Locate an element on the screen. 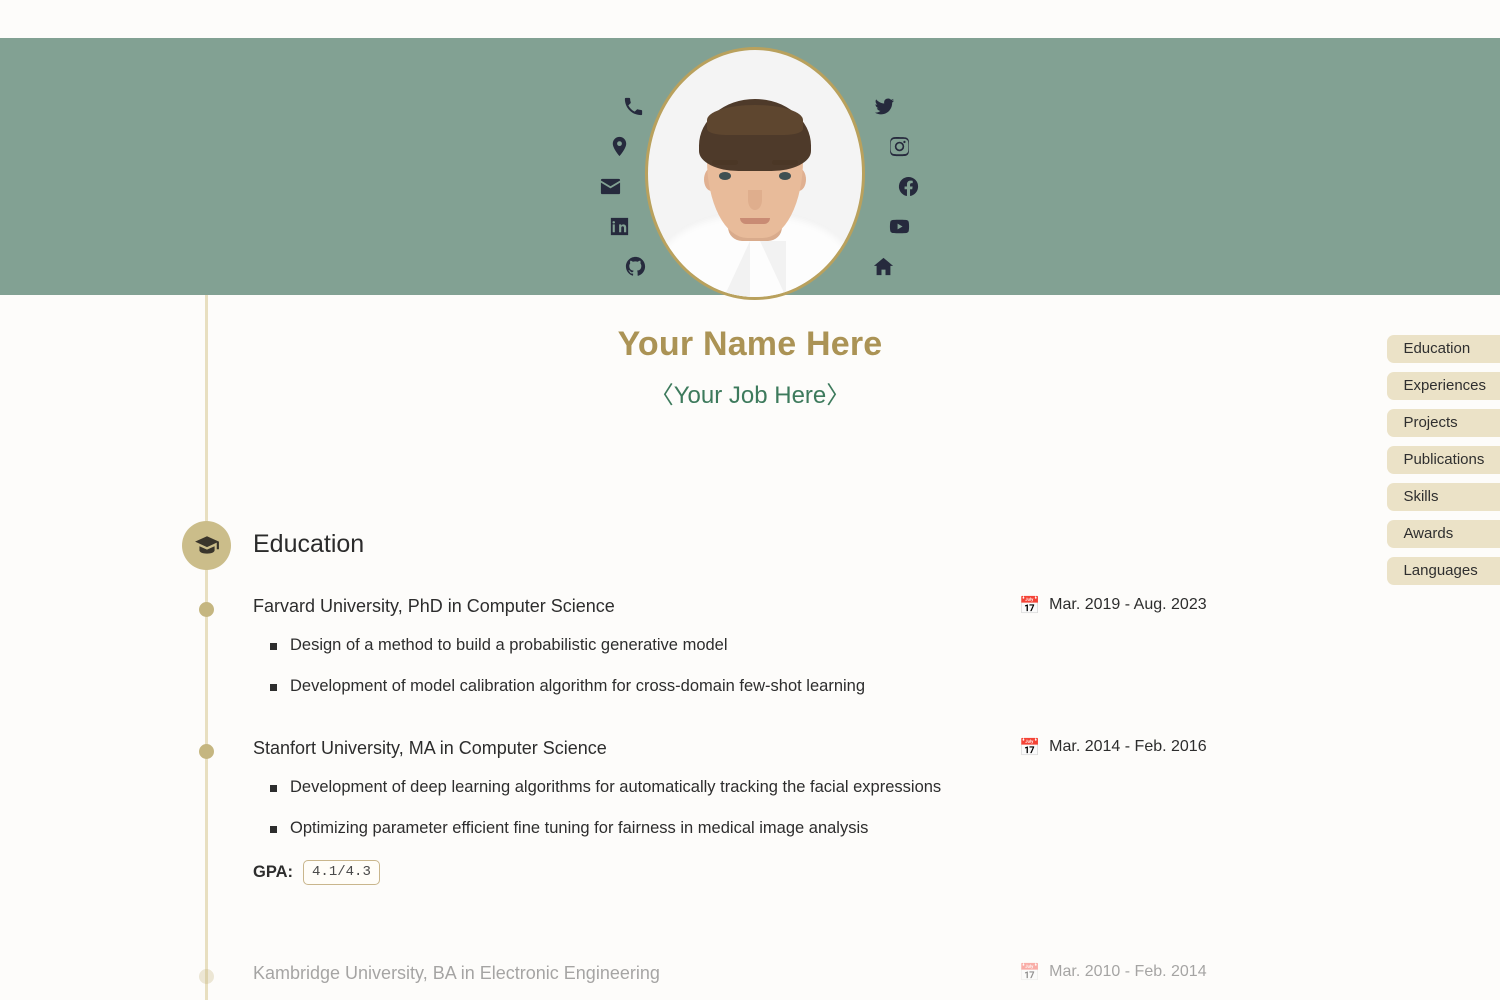 This screenshot has height=1000, width=1500. facebook-icon is located at coordinates (908, 186).